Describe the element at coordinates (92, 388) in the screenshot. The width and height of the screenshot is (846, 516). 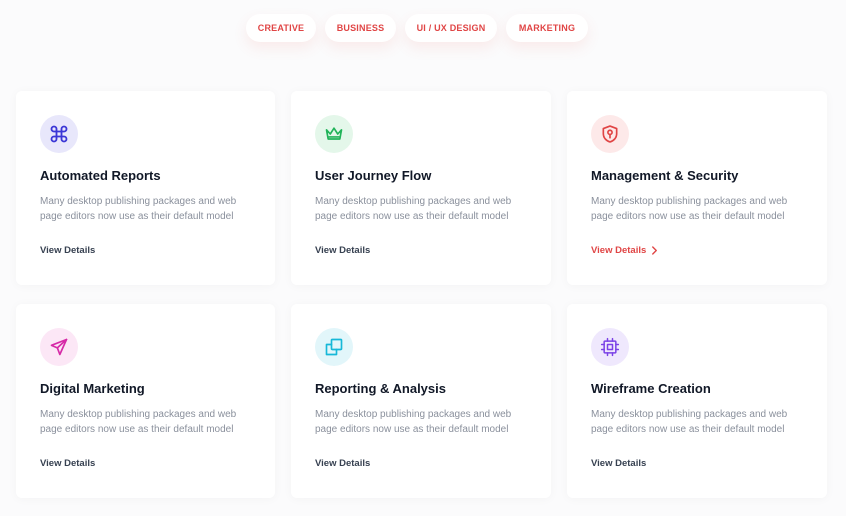
I see `card-title: Digital Marketing` at that location.